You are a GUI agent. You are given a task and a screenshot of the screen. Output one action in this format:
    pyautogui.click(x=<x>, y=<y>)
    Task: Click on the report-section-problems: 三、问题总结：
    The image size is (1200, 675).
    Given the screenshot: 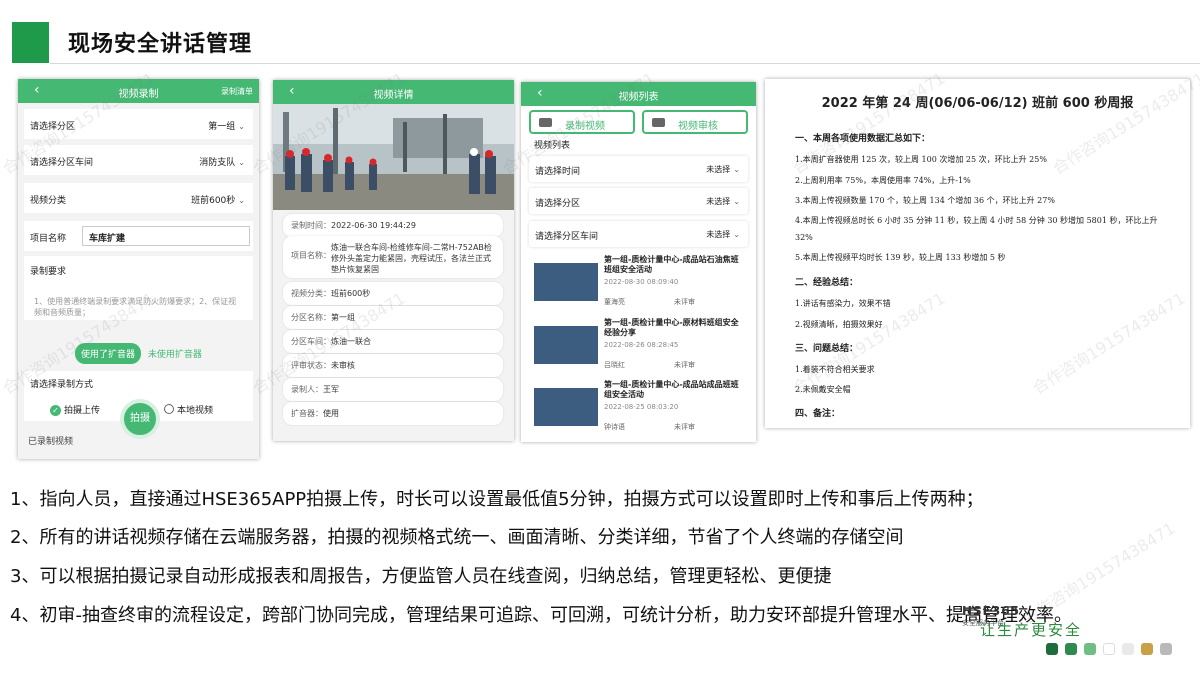 What is the action you would take?
    pyautogui.click(x=827, y=349)
    